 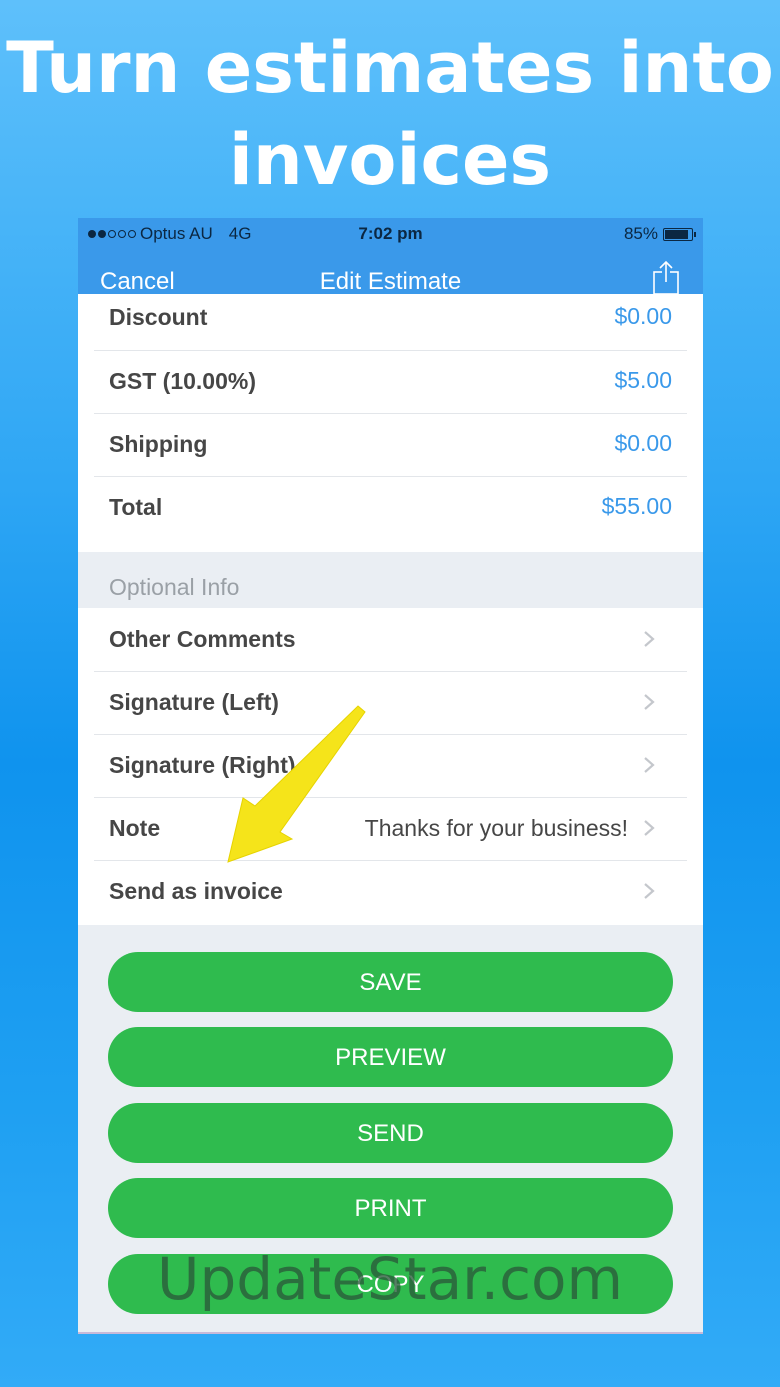 I want to click on totals-row: Total $55.00, so click(x=390, y=507).